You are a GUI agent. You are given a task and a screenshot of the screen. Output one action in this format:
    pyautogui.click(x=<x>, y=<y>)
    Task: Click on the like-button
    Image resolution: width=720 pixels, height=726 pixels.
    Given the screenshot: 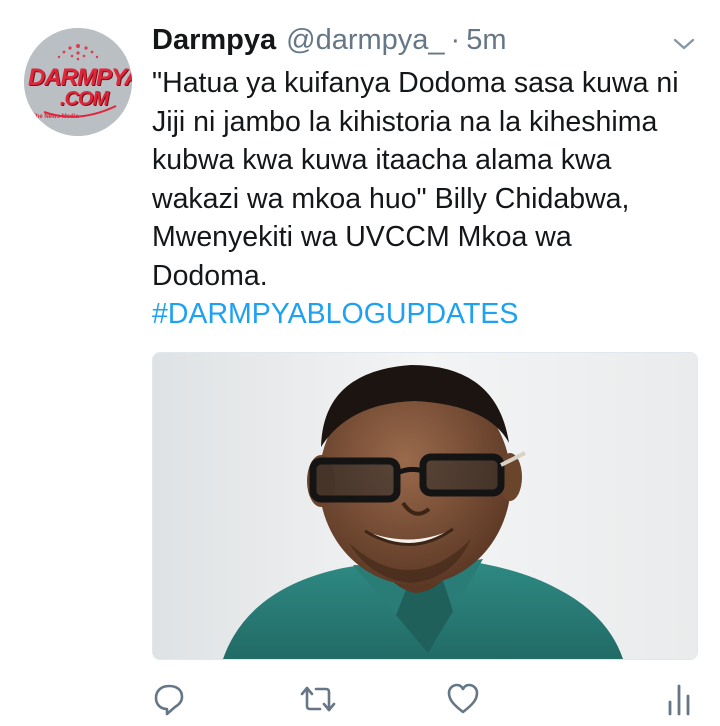 What is the action you would take?
    pyautogui.click(x=463, y=699)
    